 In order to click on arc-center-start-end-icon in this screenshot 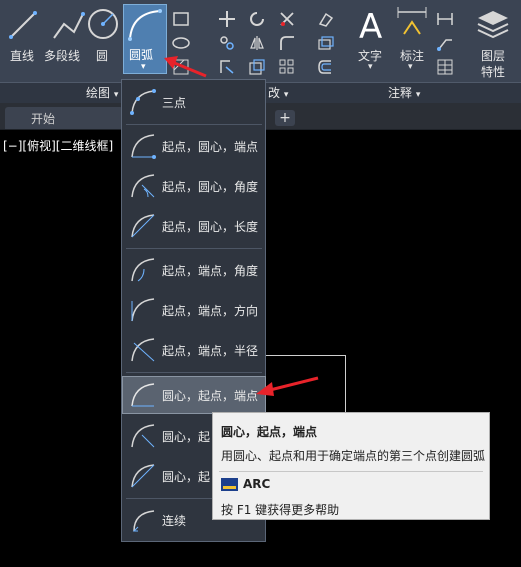, I will do `click(143, 395)`.